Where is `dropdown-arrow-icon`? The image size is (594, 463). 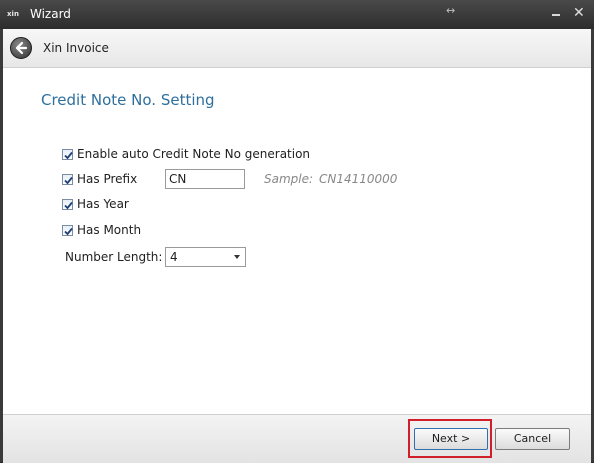 dropdown-arrow-icon is located at coordinates (237, 257).